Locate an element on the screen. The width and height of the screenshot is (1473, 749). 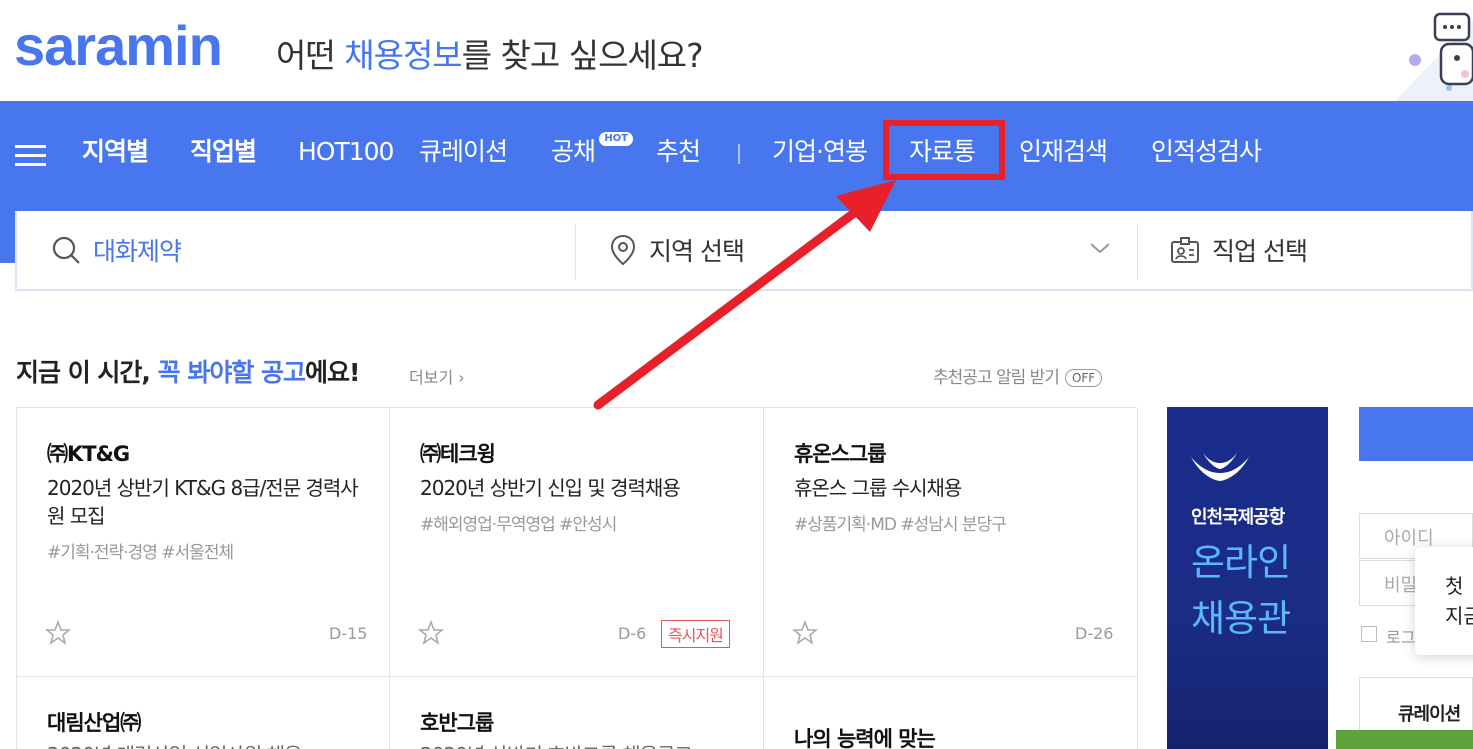
tagline-text-1: 어떤 is located at coordinates (310, 55).